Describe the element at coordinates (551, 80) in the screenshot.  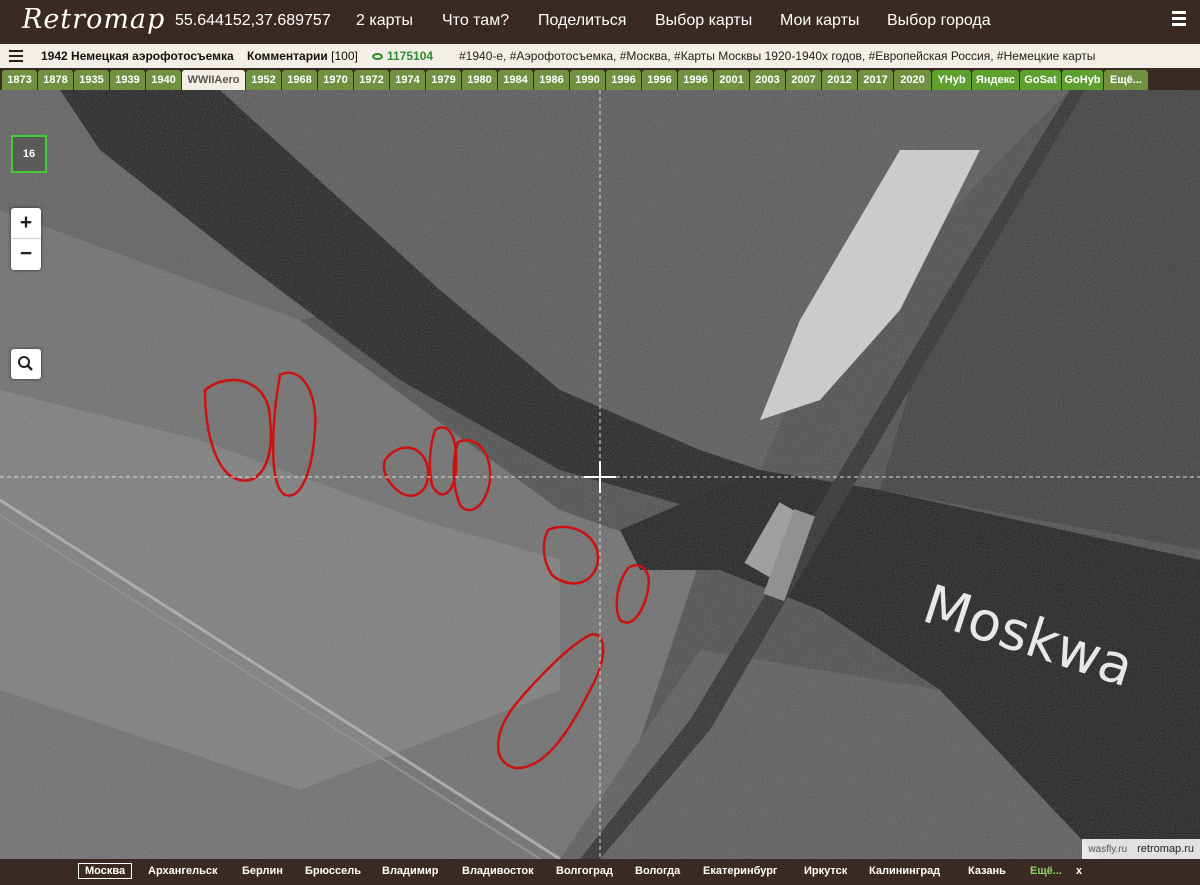
I see `year-tab-1986: 1986` at that location.